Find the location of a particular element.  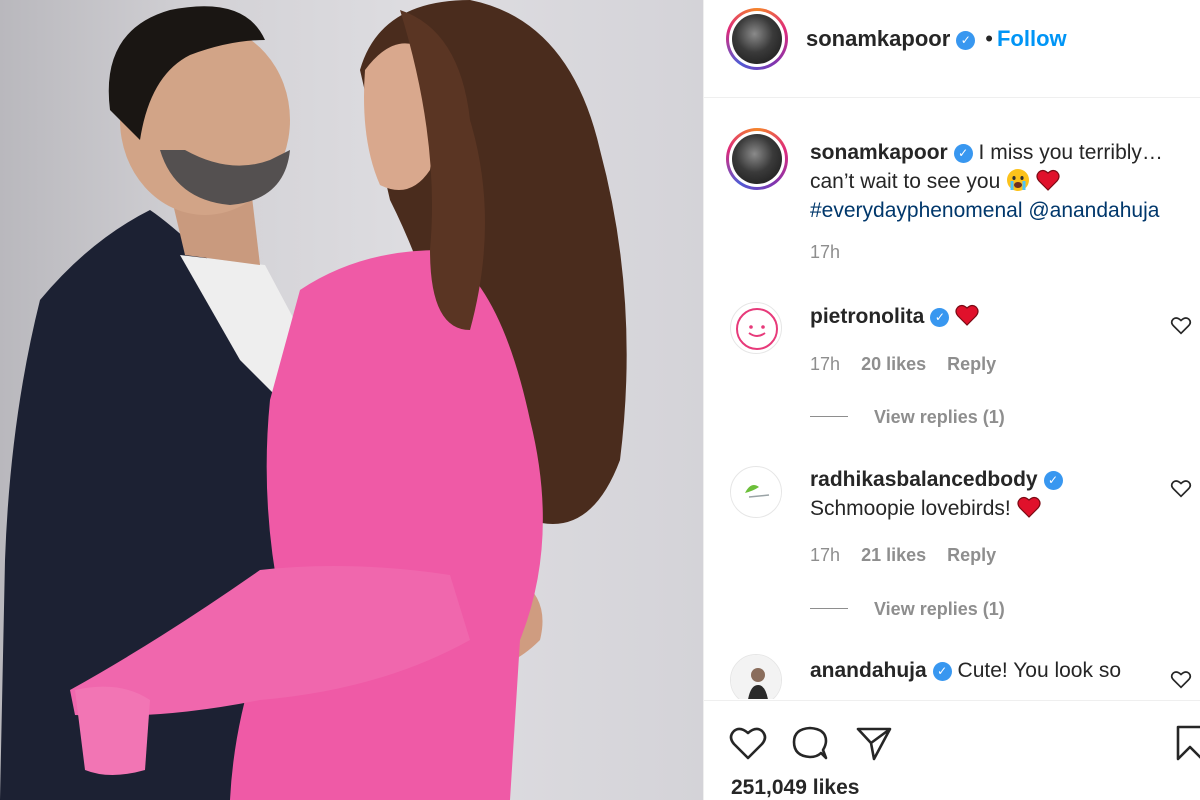

bookmark-icon is located at coordinates (1185, 743).